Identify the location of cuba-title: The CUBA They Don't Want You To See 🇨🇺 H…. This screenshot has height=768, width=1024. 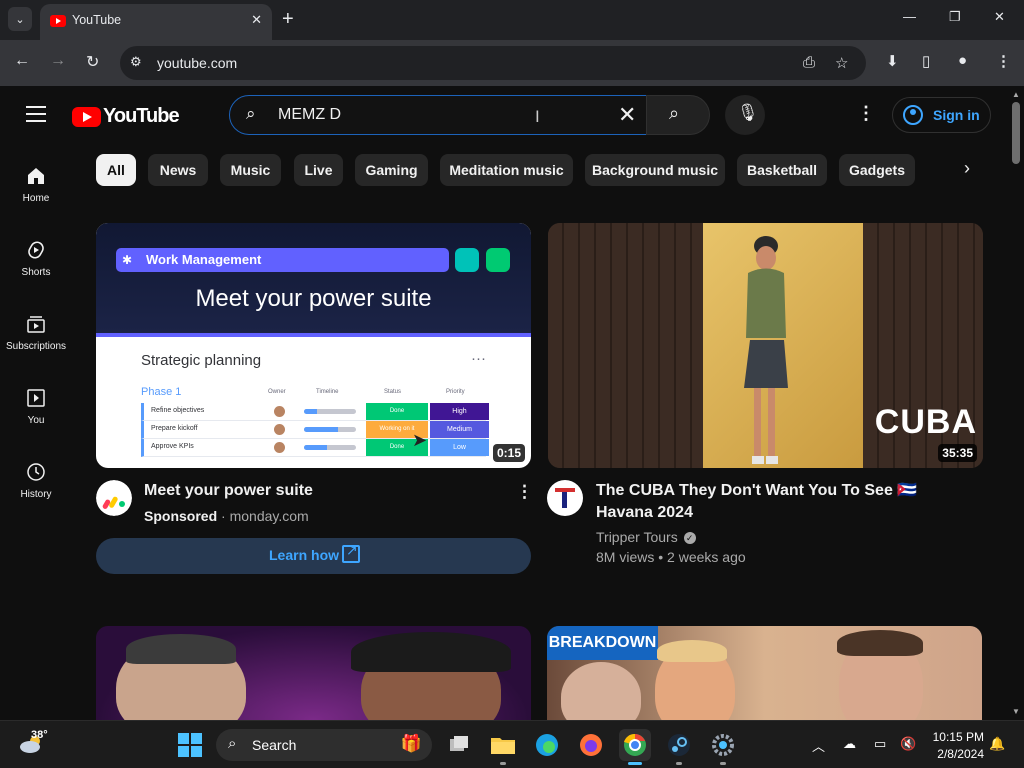
(786, 502).